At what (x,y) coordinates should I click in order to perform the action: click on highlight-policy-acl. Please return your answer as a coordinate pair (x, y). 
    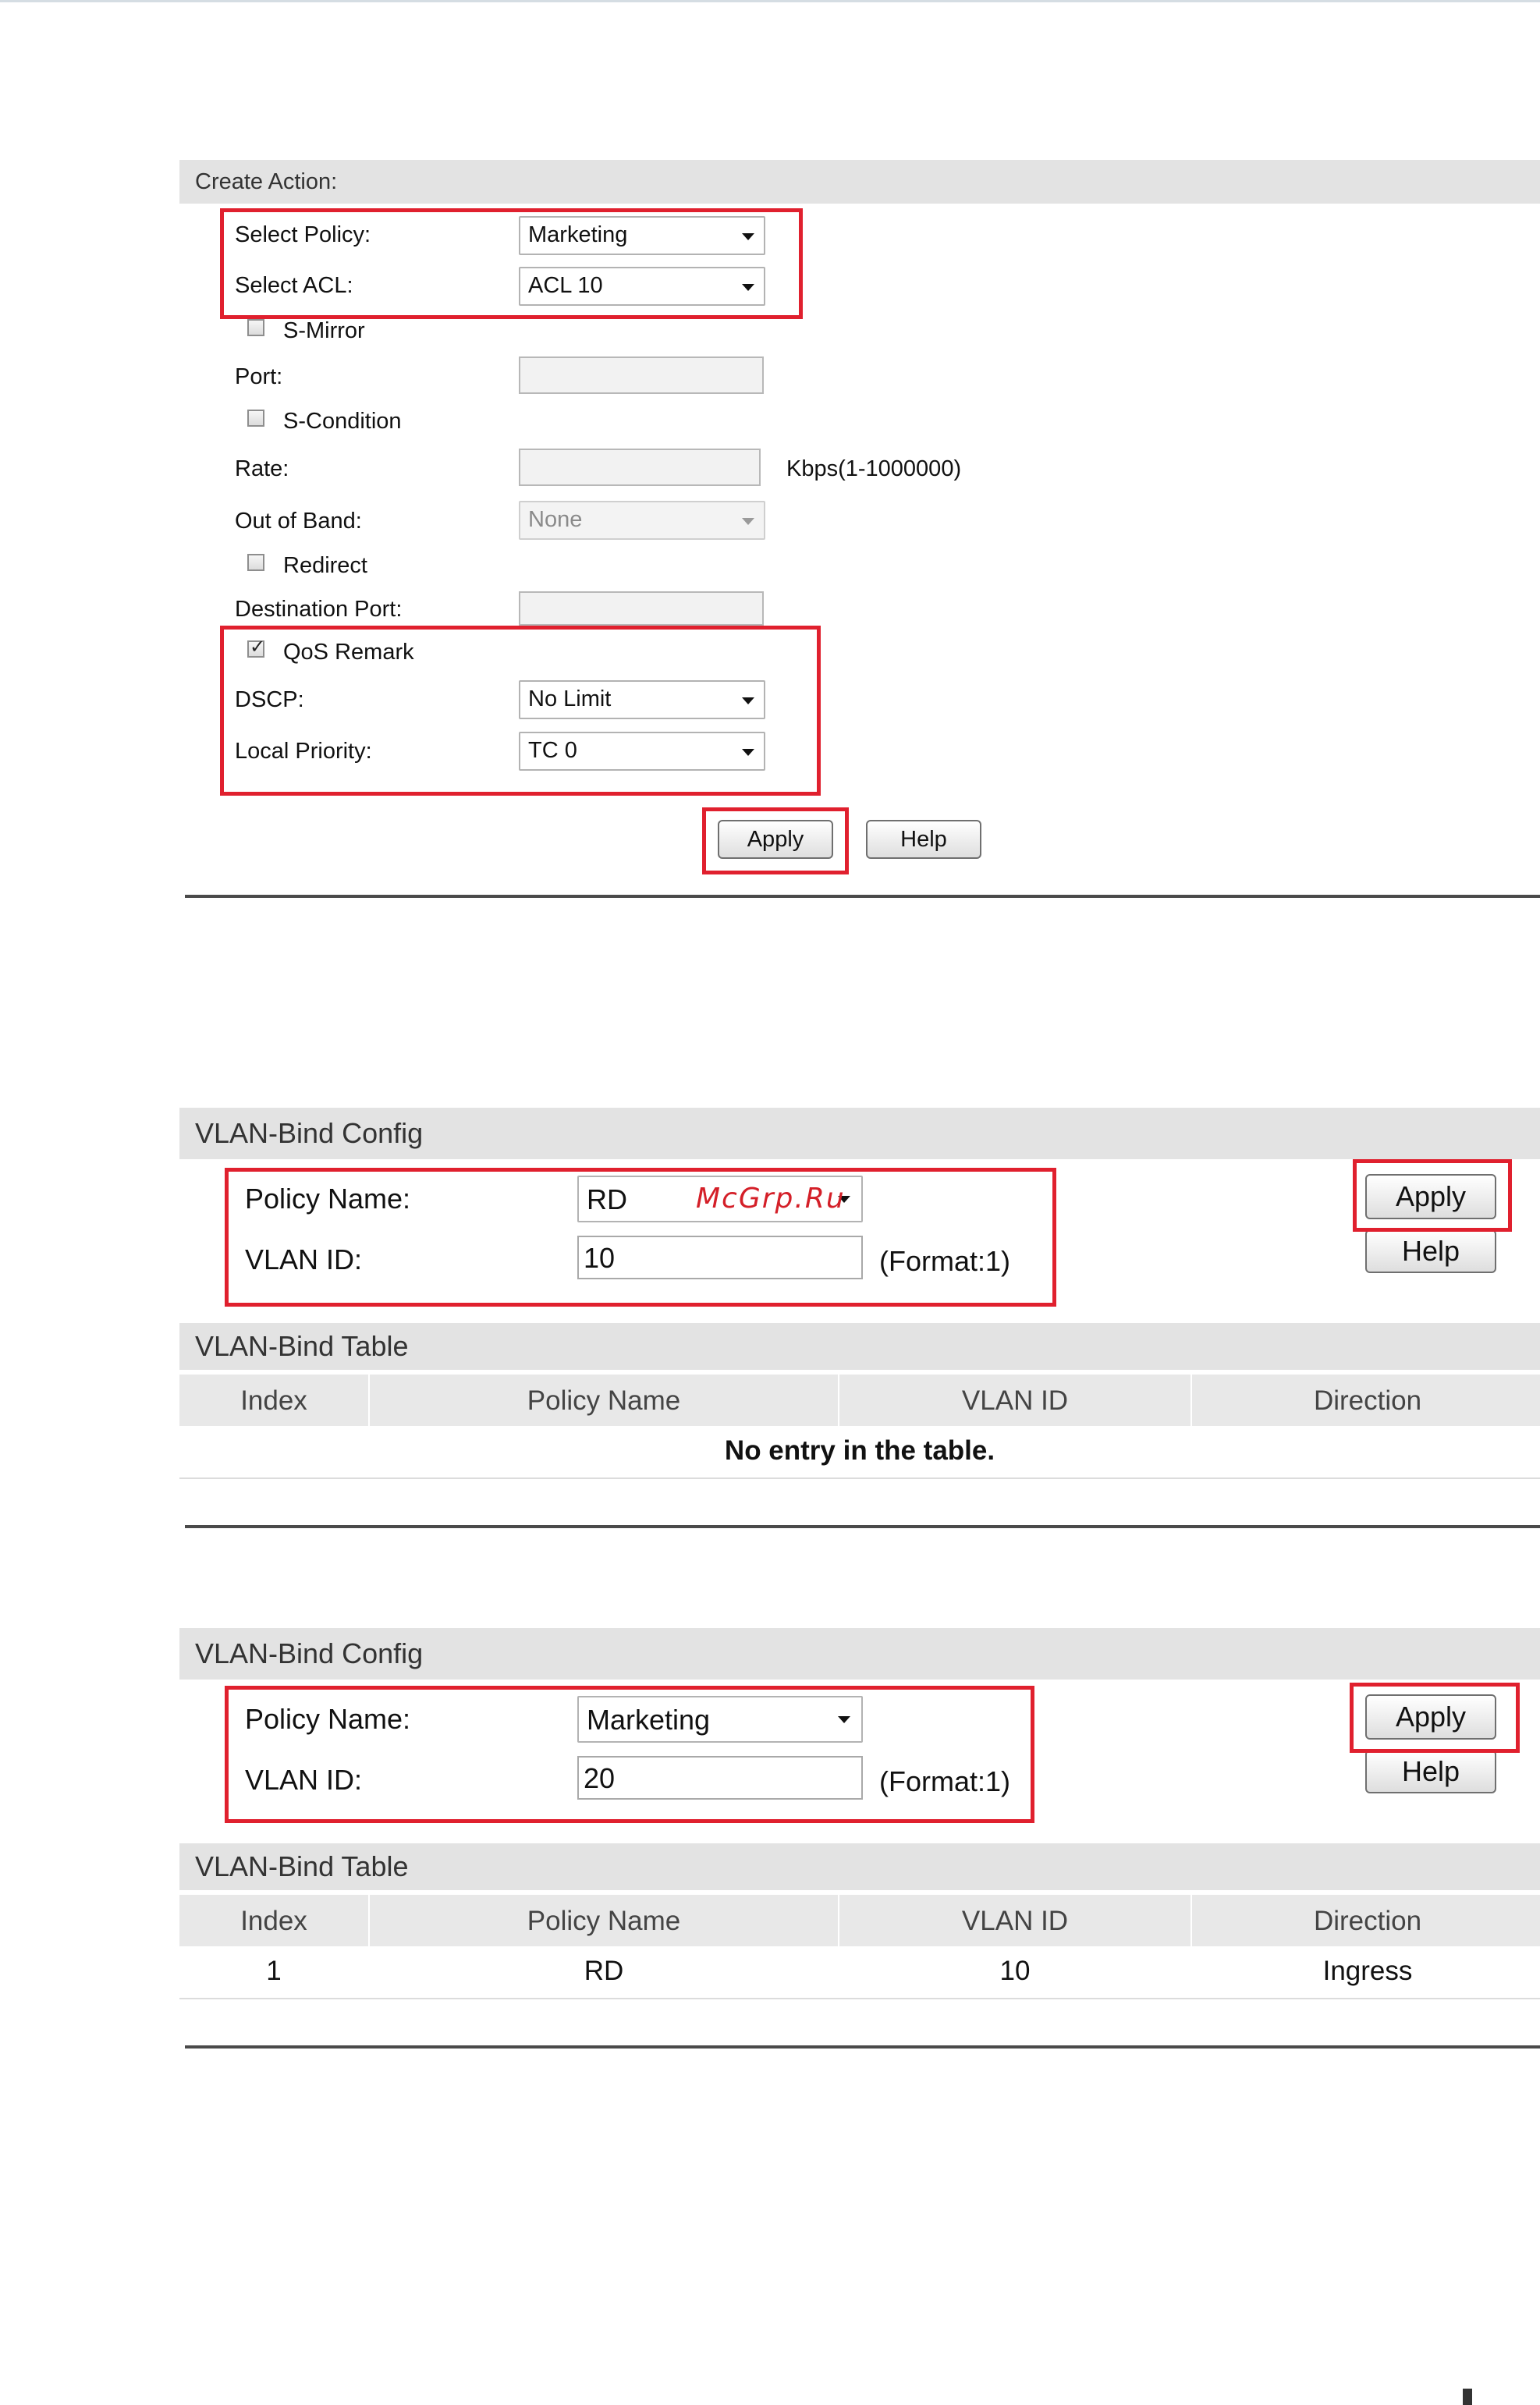
    Looking at the image, I should click on (511, 263).